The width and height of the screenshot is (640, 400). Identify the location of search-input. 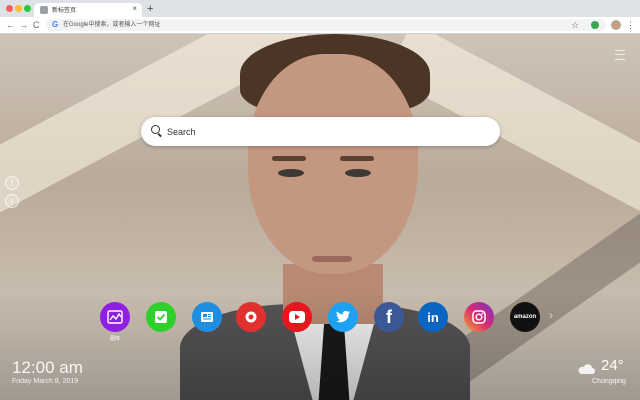
(327, 132).